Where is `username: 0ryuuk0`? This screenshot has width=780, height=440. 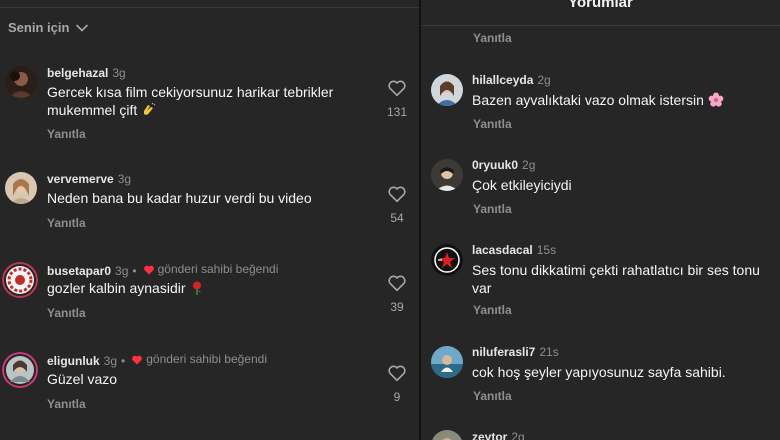 username: 0ryuuk0 is located at coordinates (495, 165).